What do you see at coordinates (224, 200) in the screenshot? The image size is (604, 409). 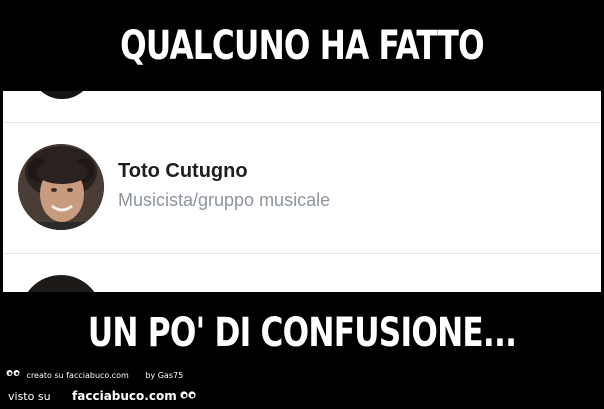 I see `profile-category: Musicista/gruppo musicale` at bounding box center [224, 200].